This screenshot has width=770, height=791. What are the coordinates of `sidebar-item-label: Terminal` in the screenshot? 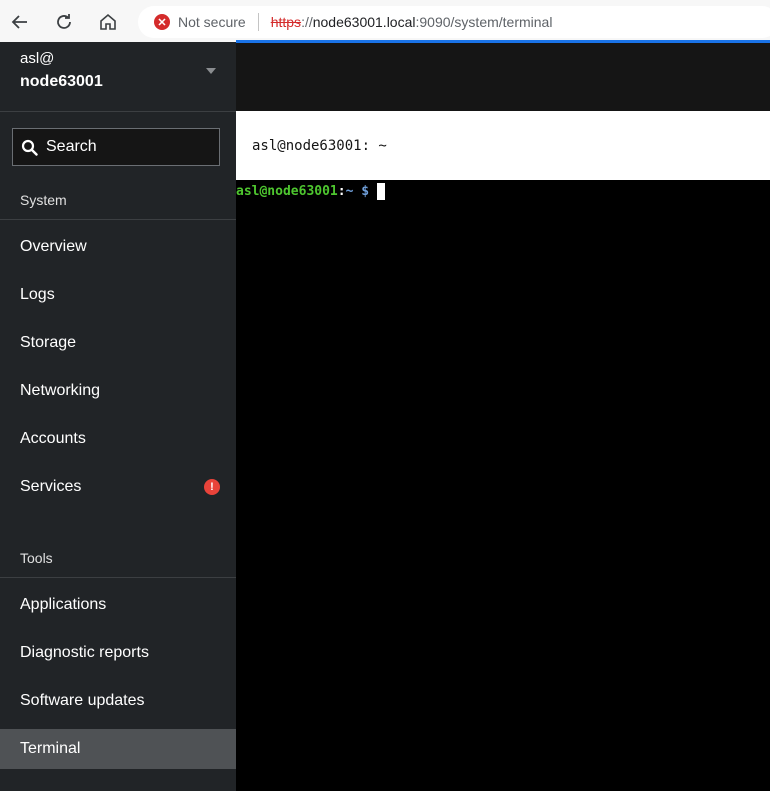 It's located at (50, 748).